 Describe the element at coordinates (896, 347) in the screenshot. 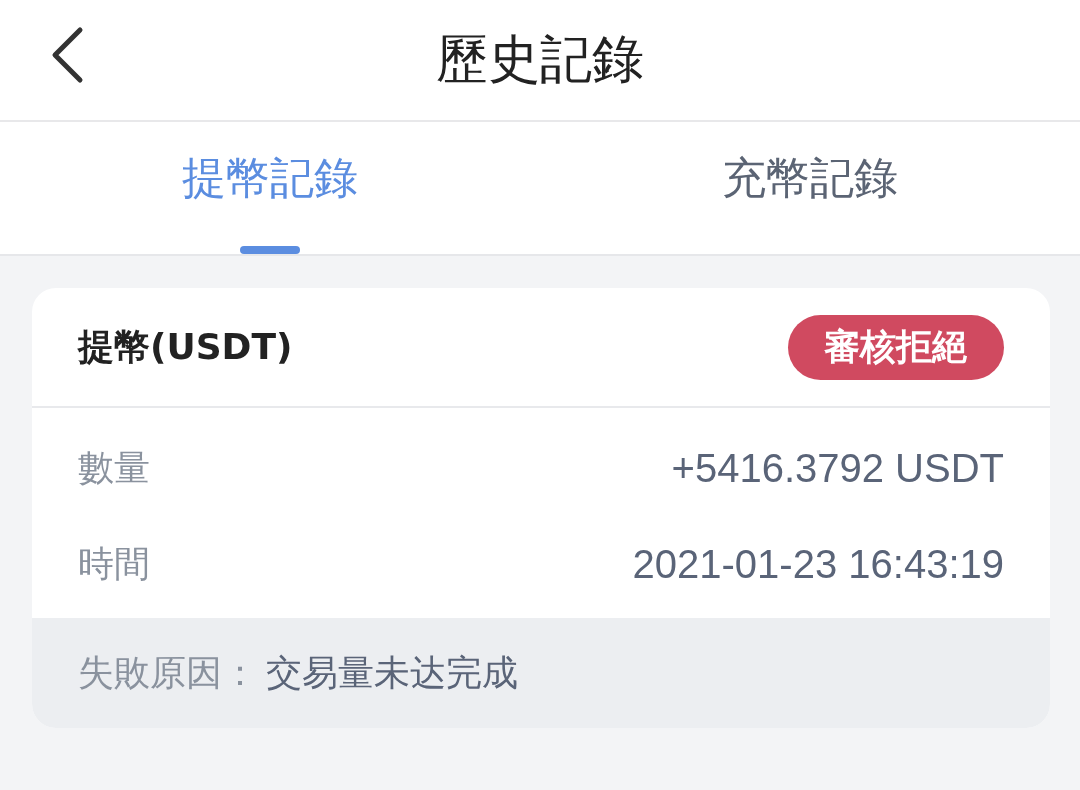

I see `status-badge: 審核拒絕` at that location.